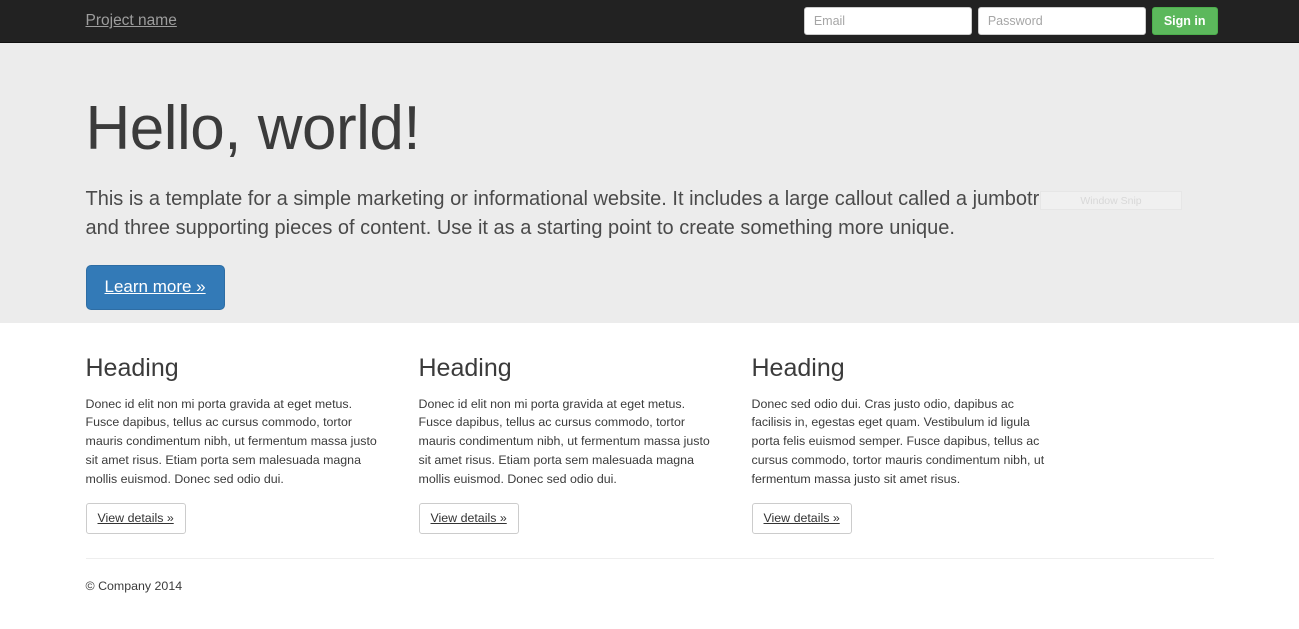 The width and height of the screenshot is (1299, 629). Describe the element at coordinates (649, 565) in the screenshot. I see `footer: © Company 2014` at that location.